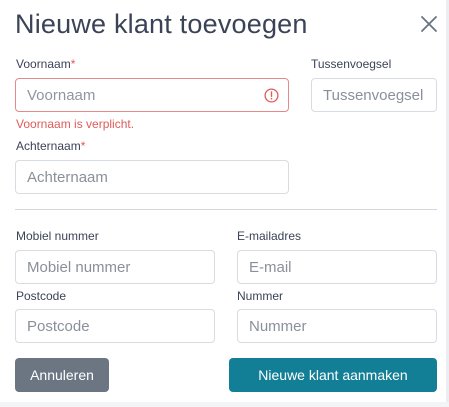 This screenshot has height=407, width=449. Describe the element at coordinates (269, 236) in the screenshot. I see `email-label: E-mailadres` at that location.